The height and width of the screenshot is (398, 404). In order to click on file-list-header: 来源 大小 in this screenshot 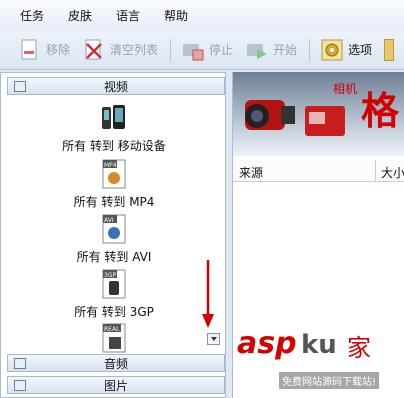, I will do `click(318, 171)`.